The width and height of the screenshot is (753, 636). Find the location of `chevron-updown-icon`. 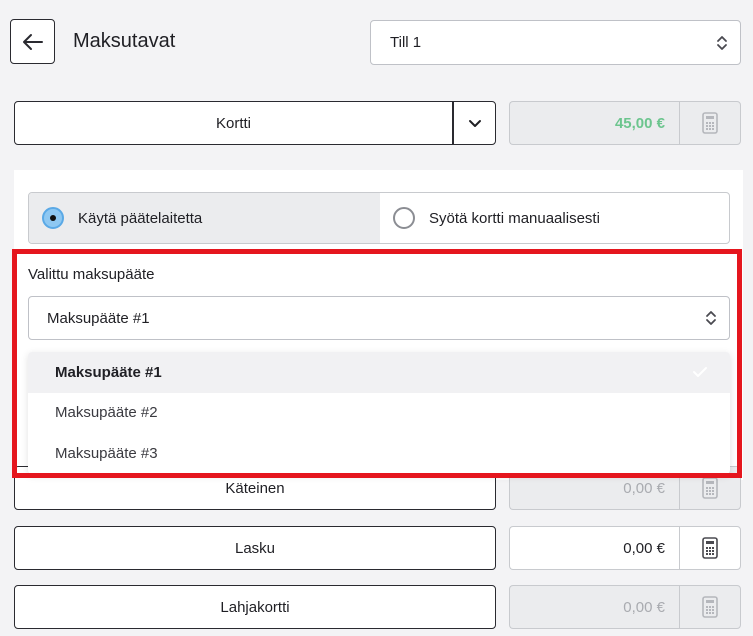

chevron-updown-icon is located at coordinates (722, 42).